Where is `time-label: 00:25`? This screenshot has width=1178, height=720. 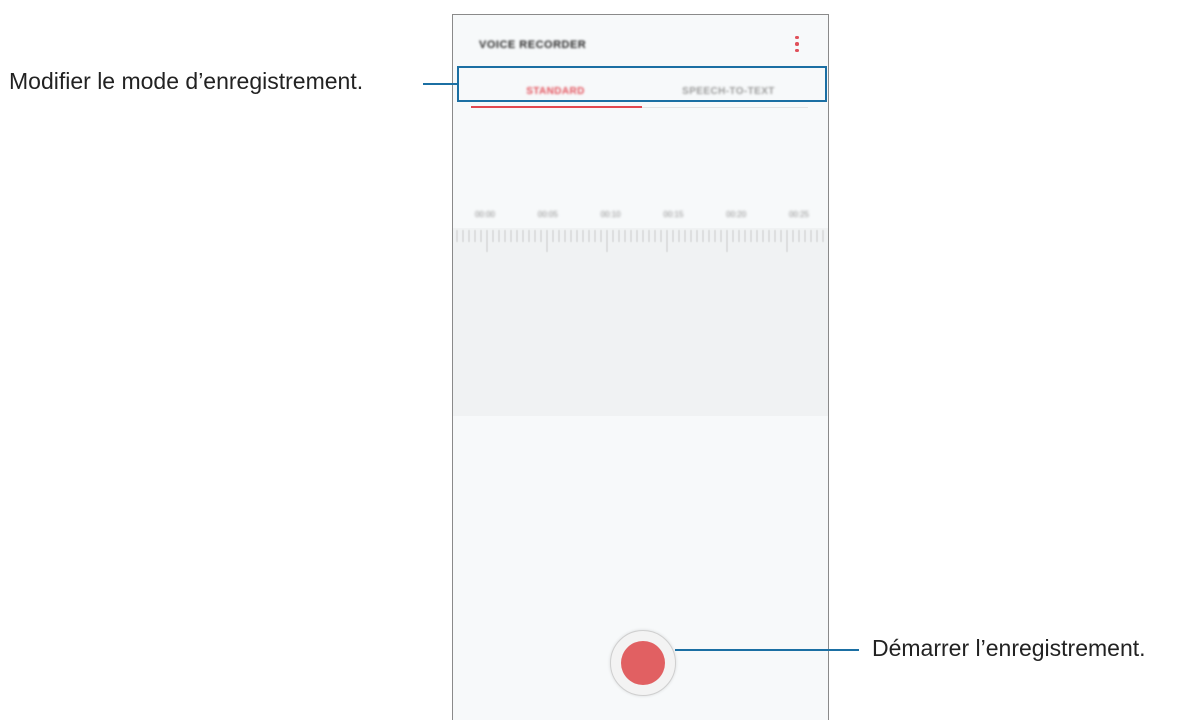
time-label: 00:25 is located at coordinates (798, 214).